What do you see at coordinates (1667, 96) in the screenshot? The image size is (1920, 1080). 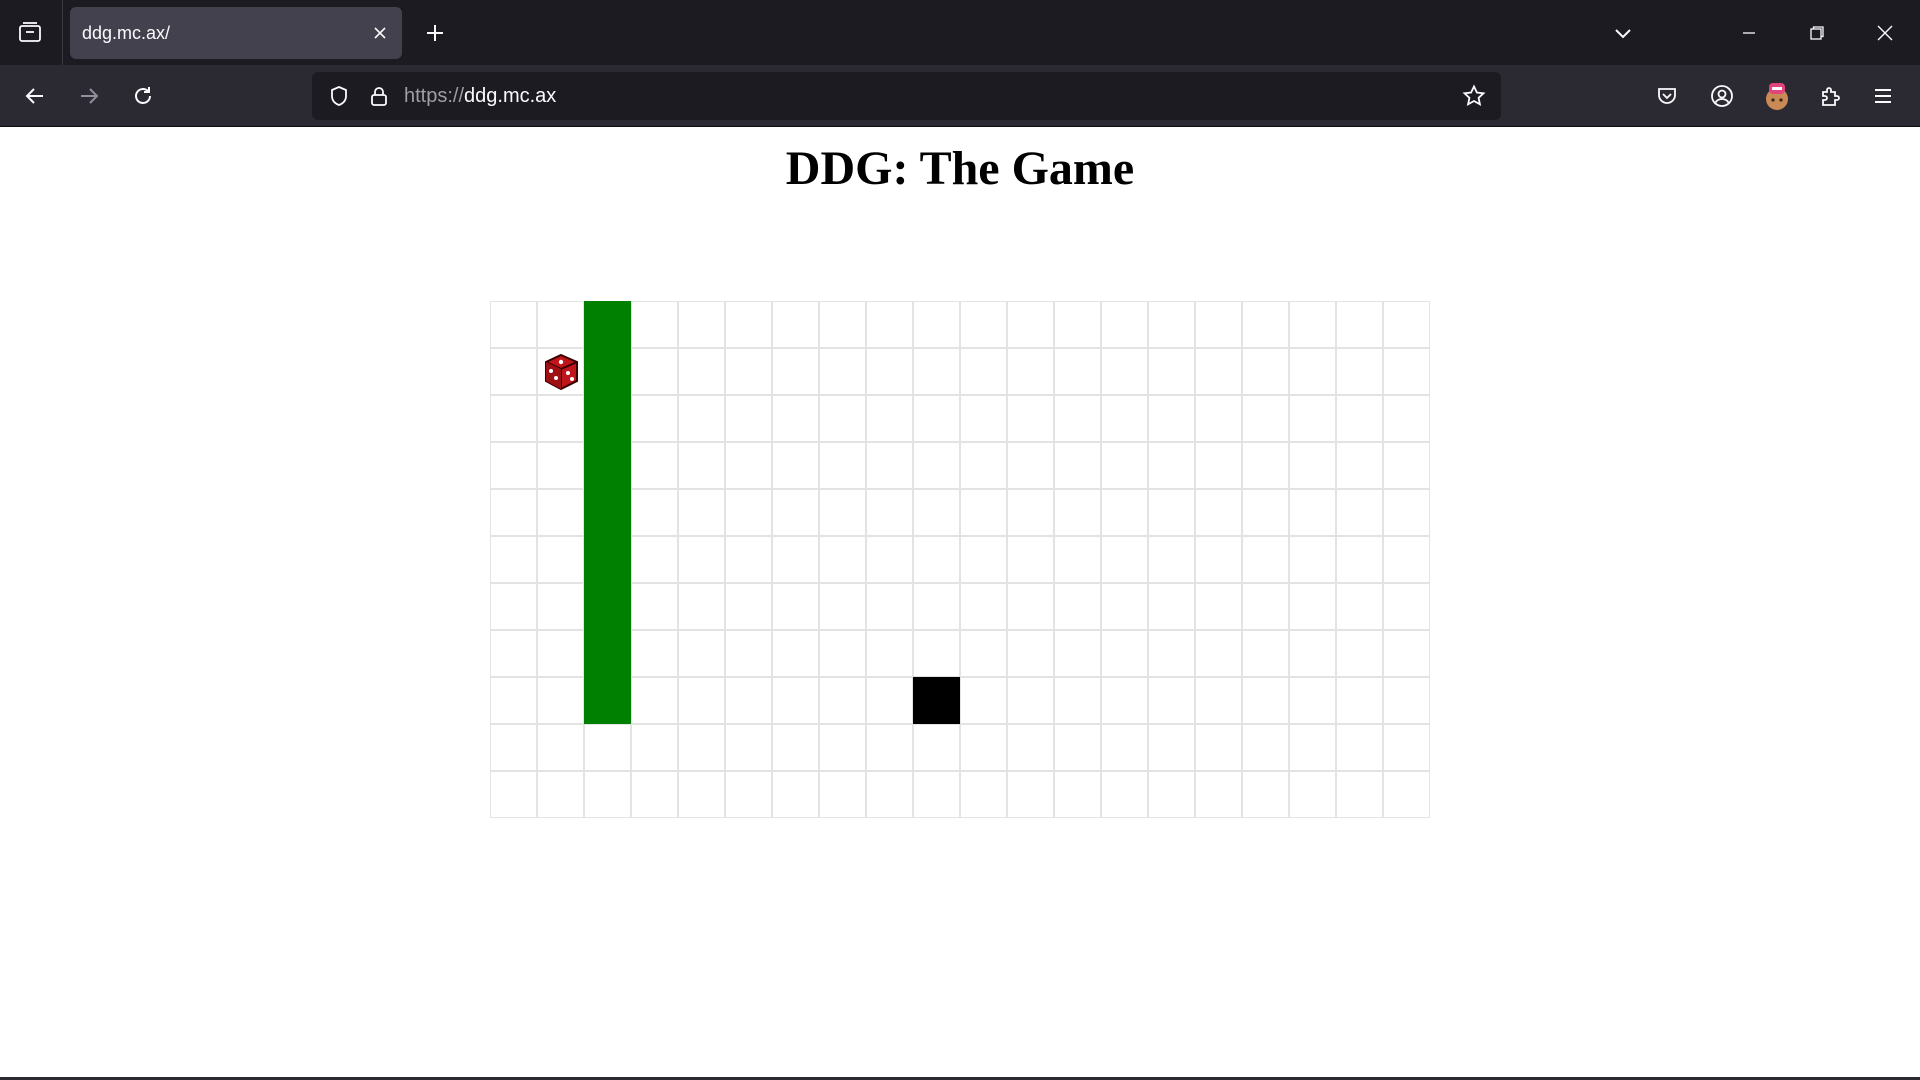 I see `pocket-icon` at bounding box center [1667, 96].